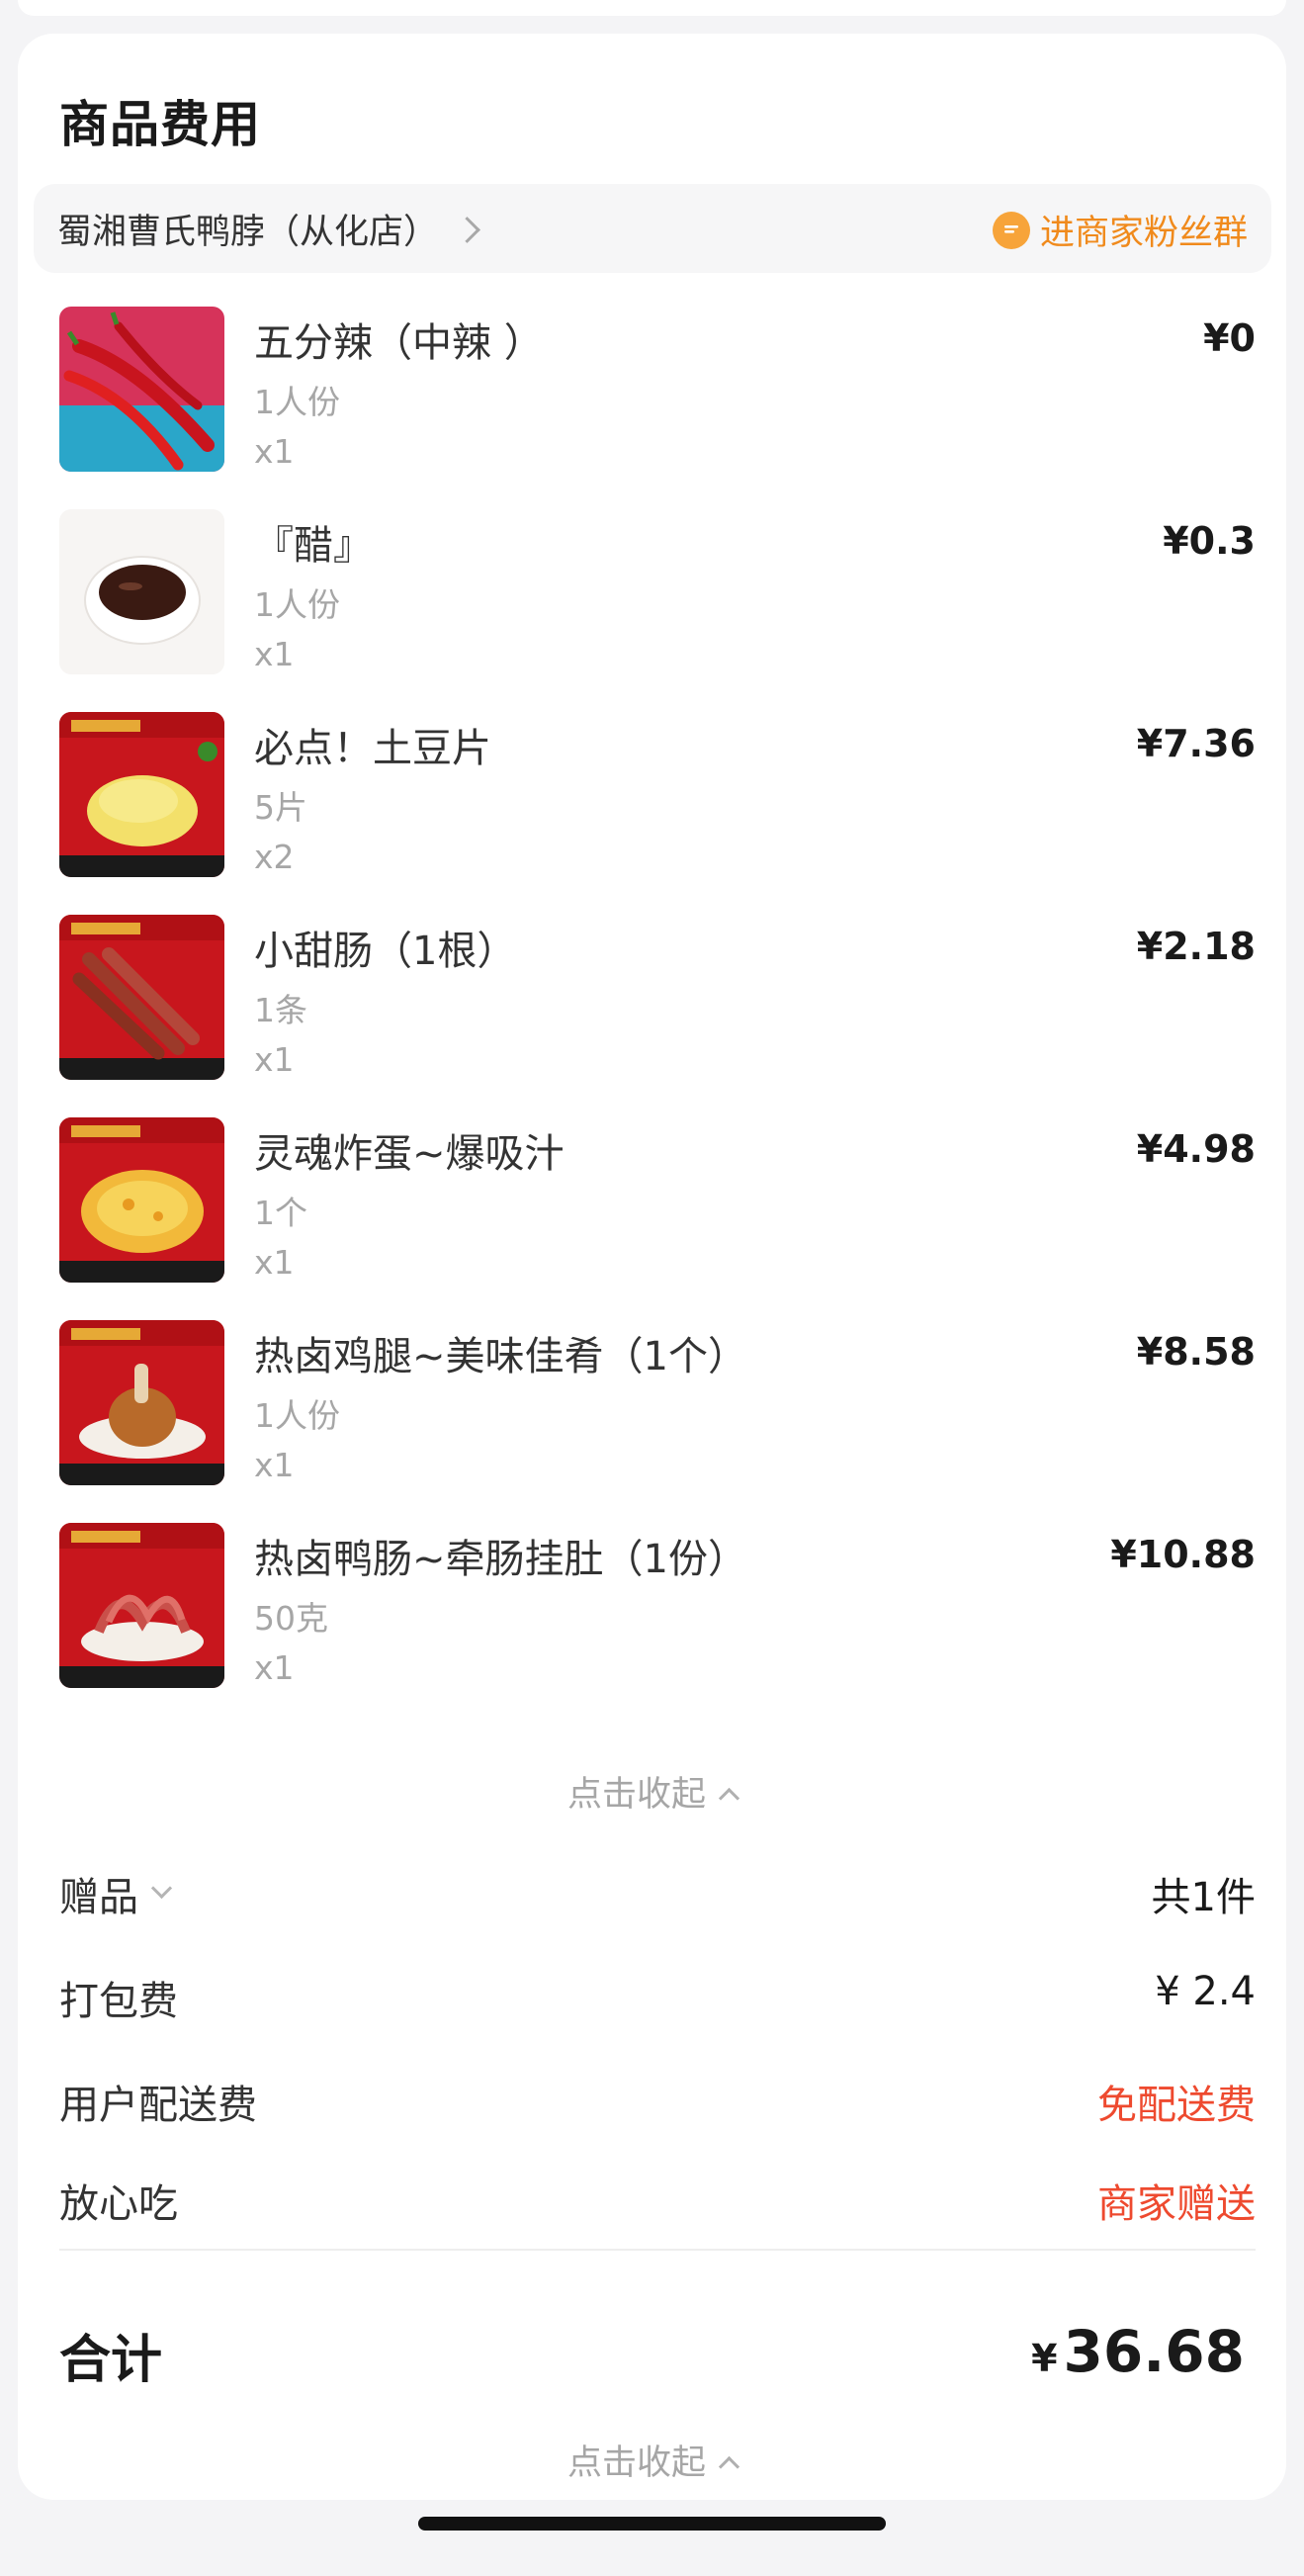  What do you see at coordinates (657, 1404) in the screenshot?
I see `list-item: 热卤鸡腿~美味佳肴（1个） 1人份 x1 ¥8.58` at bounding box center [657, 1404].